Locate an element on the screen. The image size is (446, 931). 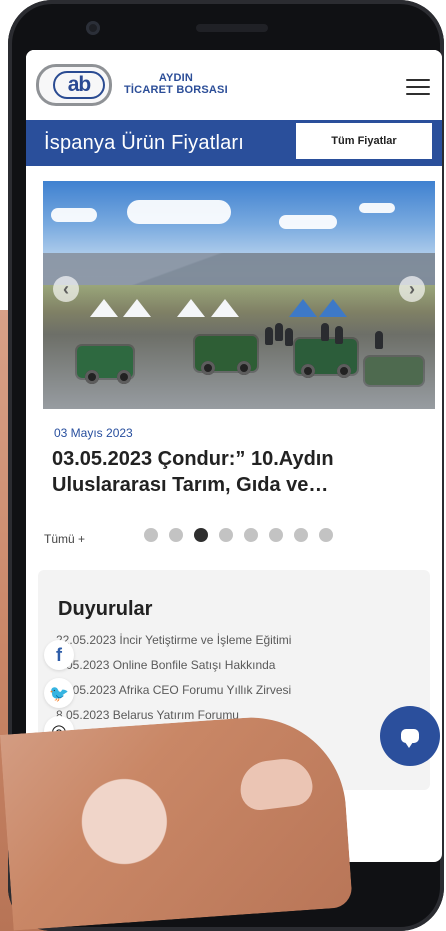
brand-name: AYDIN TİCARET BORSASI is located at coordinates (176, 84).